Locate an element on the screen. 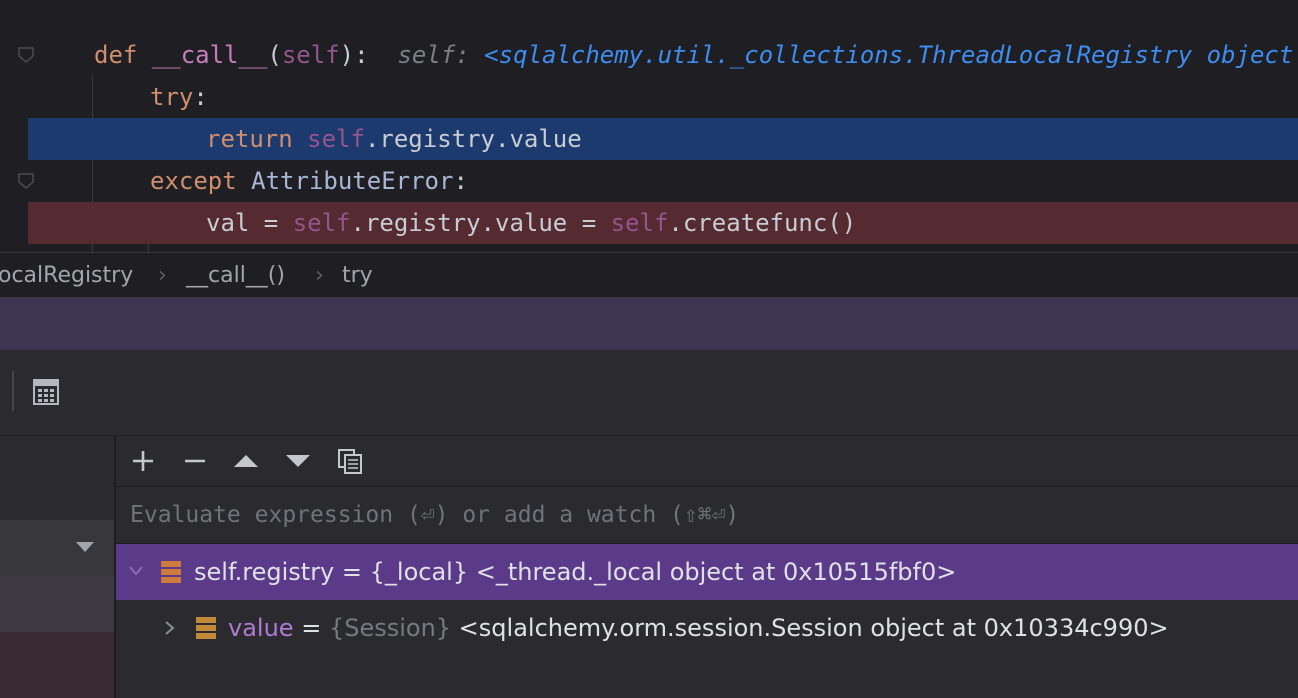 Image resolution: width=1298 pixels, height=698 pixels. watch-name: value is located at coordinates (261, 628).